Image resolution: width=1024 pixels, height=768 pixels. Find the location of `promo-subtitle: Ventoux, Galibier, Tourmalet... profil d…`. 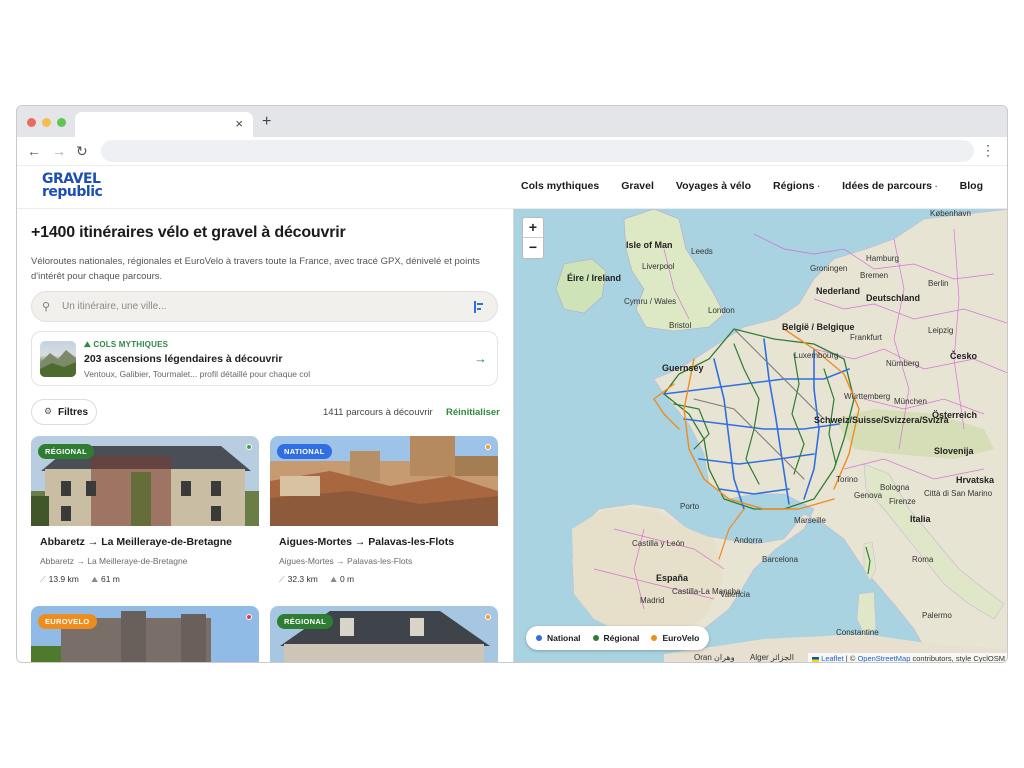

promo-subtitle: Ventoux, Galibier, Tourmalet... profil d… is located at coordinates (197, 374).